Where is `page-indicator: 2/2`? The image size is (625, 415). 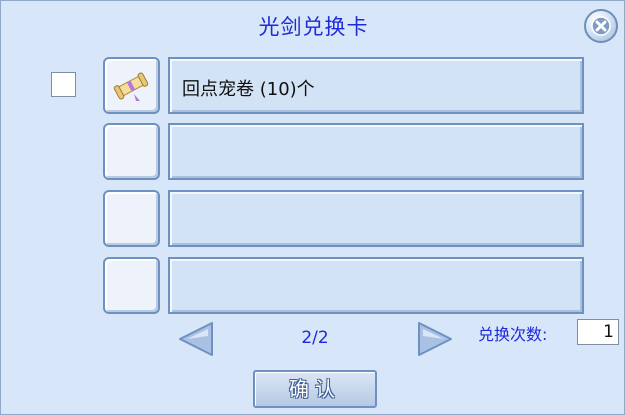 page-indicator: 2/2 is located at coordinates (315, 338).